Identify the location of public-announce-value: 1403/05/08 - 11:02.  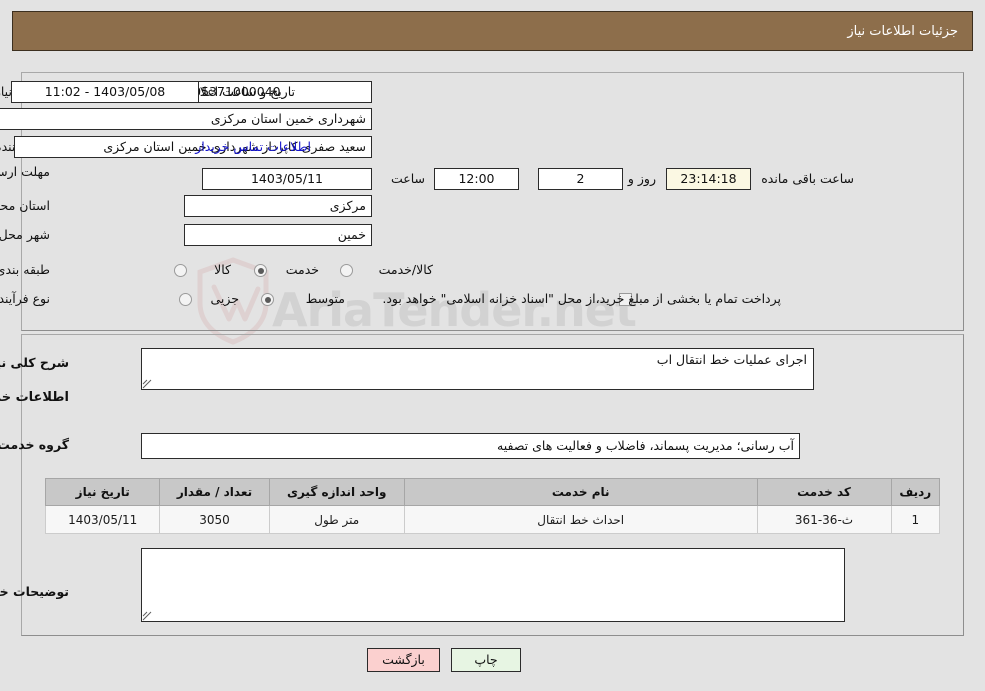
(105, 92).